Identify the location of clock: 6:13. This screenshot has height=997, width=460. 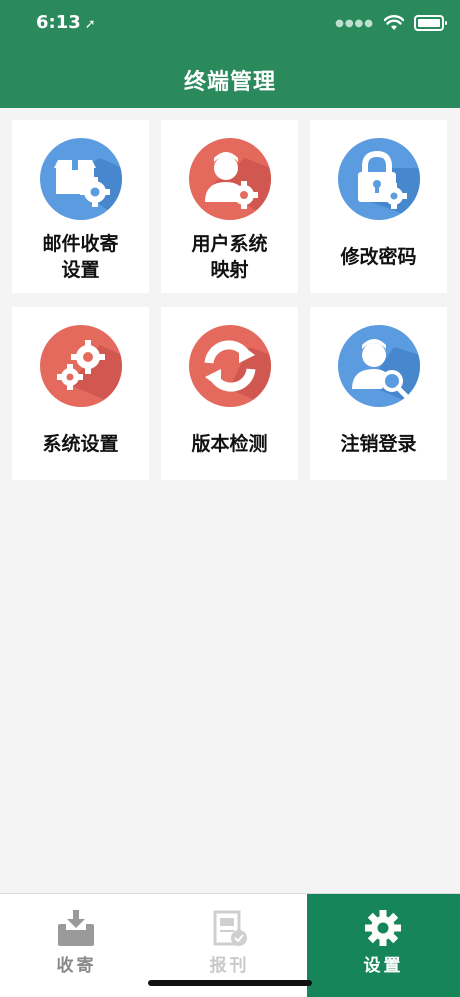
(58, 22).